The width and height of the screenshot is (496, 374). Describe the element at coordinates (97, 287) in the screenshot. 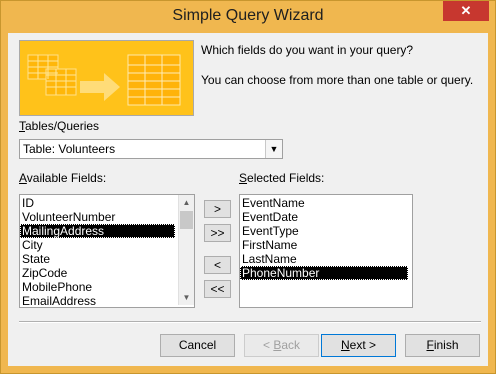

I see `list-item: MobilePhone` at that location.